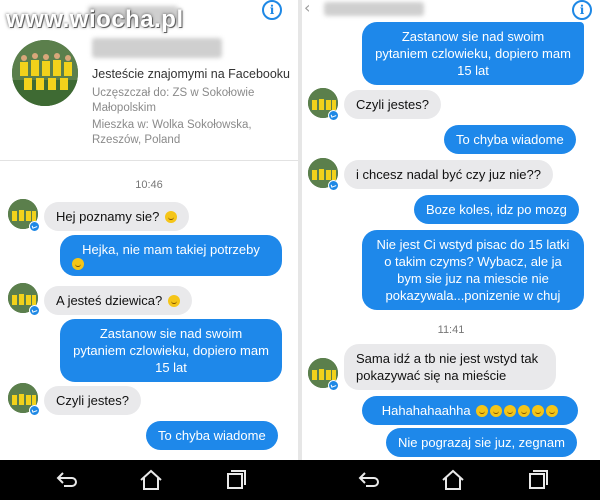 This screenshot has height=500, width=600. What do you see at coordinates (451, 330) in the screenshot?
I see `timestamp: 11:41` at bounding box center [451, 330].